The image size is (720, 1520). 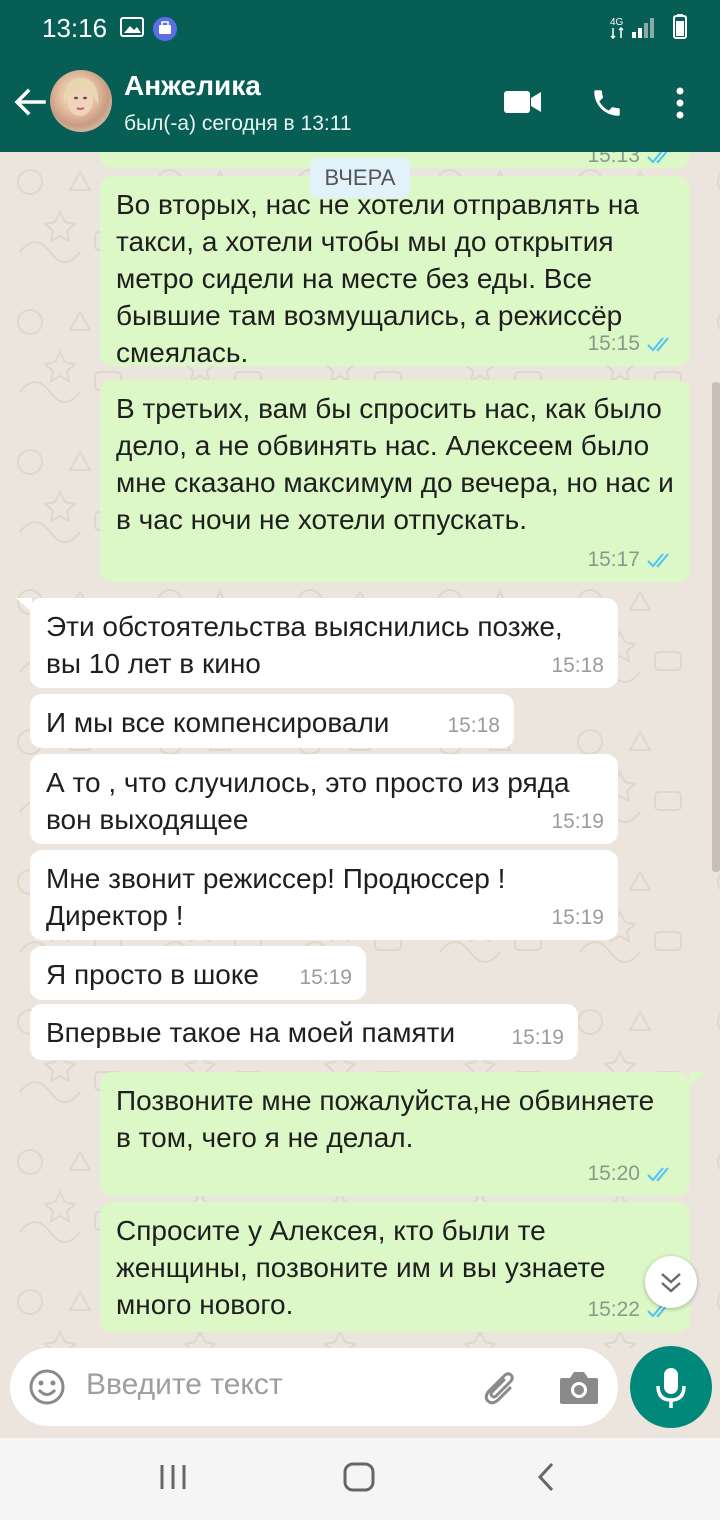 I want to click on message-text: Впервые такое на моей памяти, so click(x=251, y=1032).